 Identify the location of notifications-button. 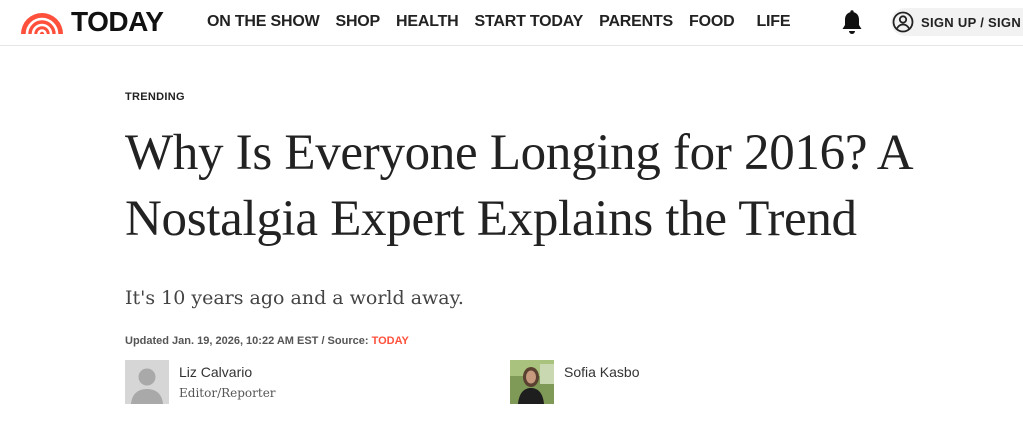
(852, 23).